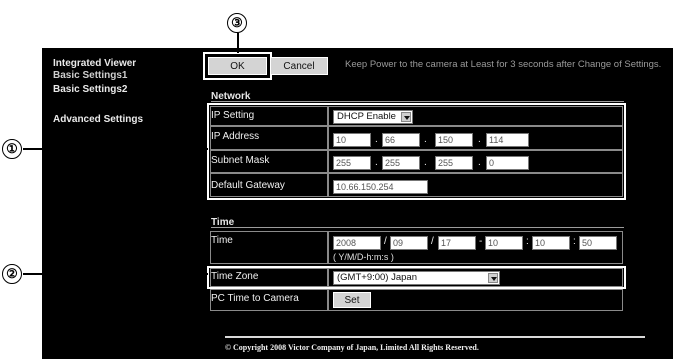 The height and width of the screenshot is (359, 673). I want to click on subnet-mask-label: Subnet Mask, so click(240, 160).